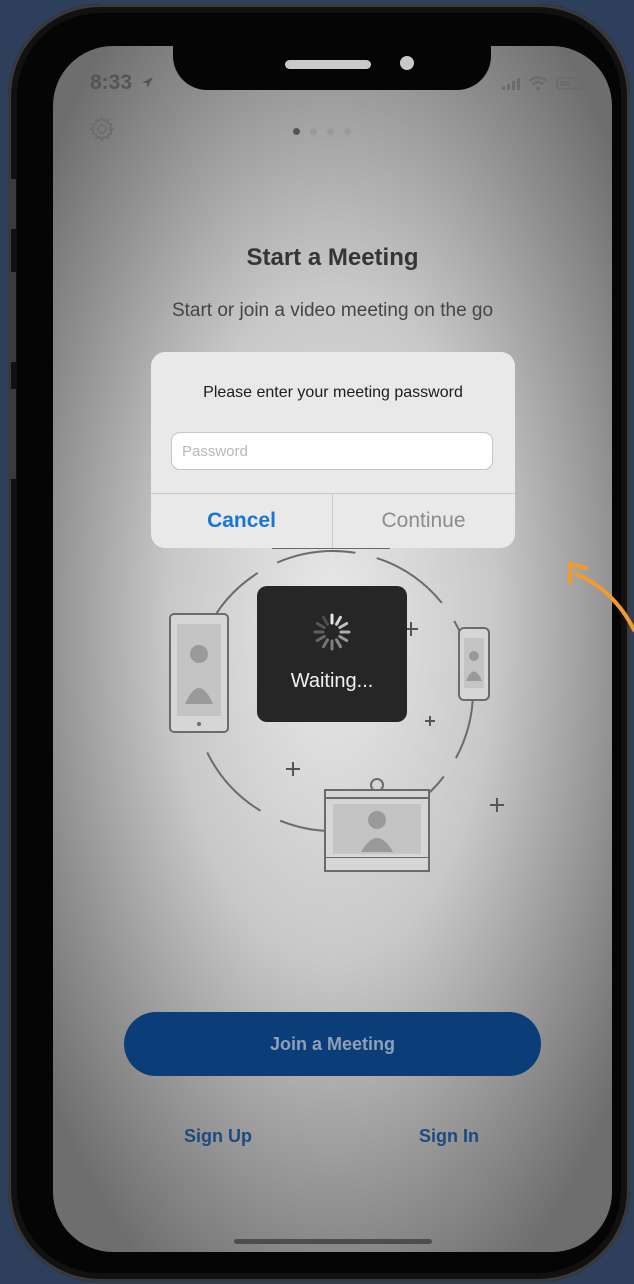 The image size is (634, 1284). I want to click on mute-switch, so click(12, 204).